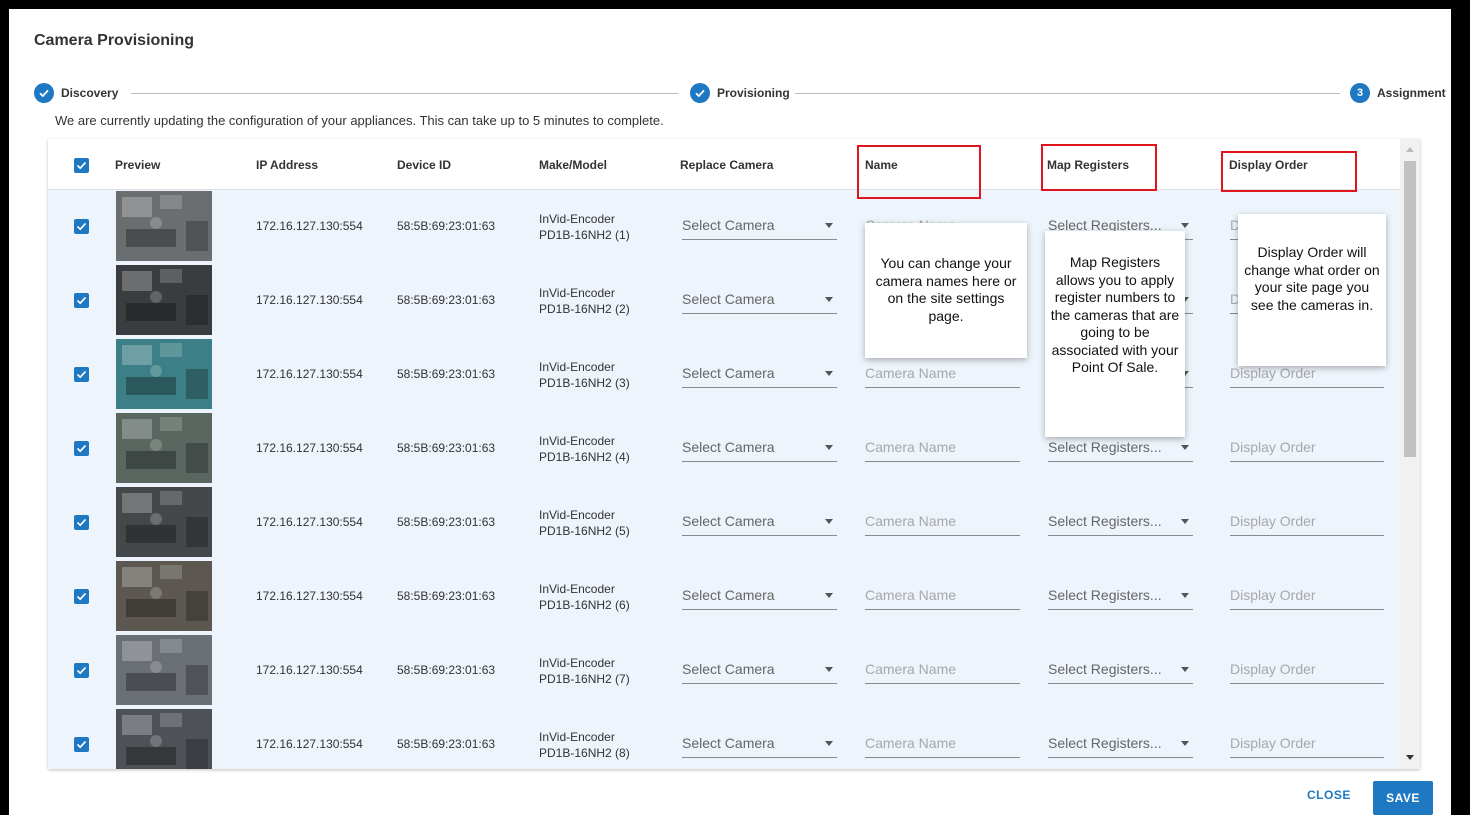 Image resolution: width=1470 pixels, height=815 pixels. Describe the element at coordinates (1360, 93) in the screenshot. I see `step-number: 3` at that location.